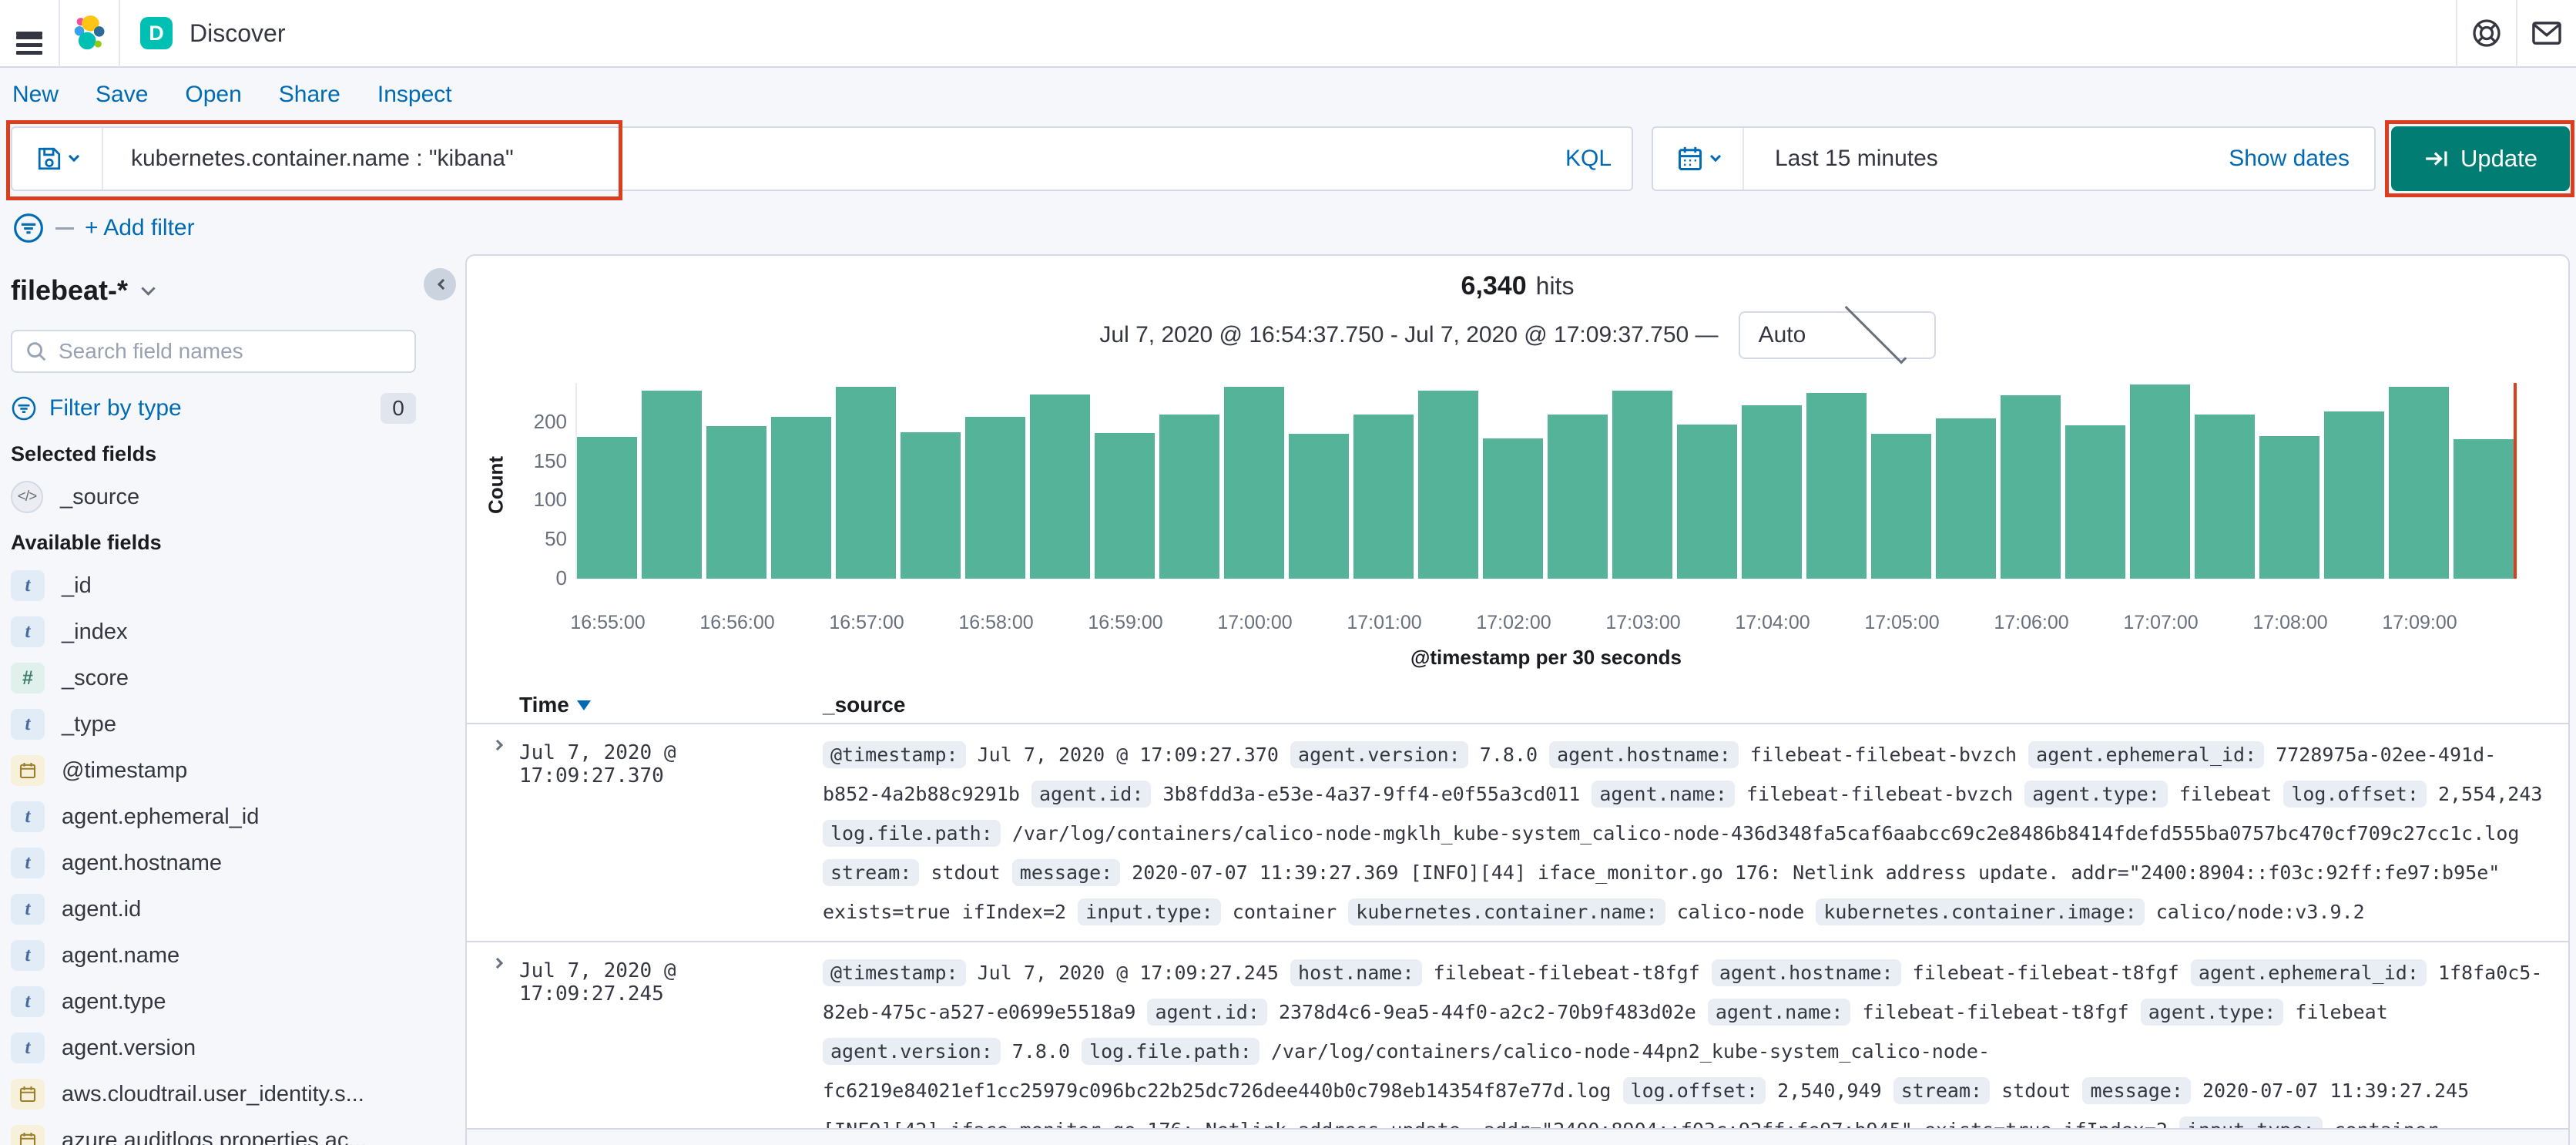 The height and width of the screenshot is (1145, 2576). What do you see at coordinates (1255, 622) in the screenshot?
I see `x-axis-tick-label: 17:00:00` at bounding box center [1255, 622].